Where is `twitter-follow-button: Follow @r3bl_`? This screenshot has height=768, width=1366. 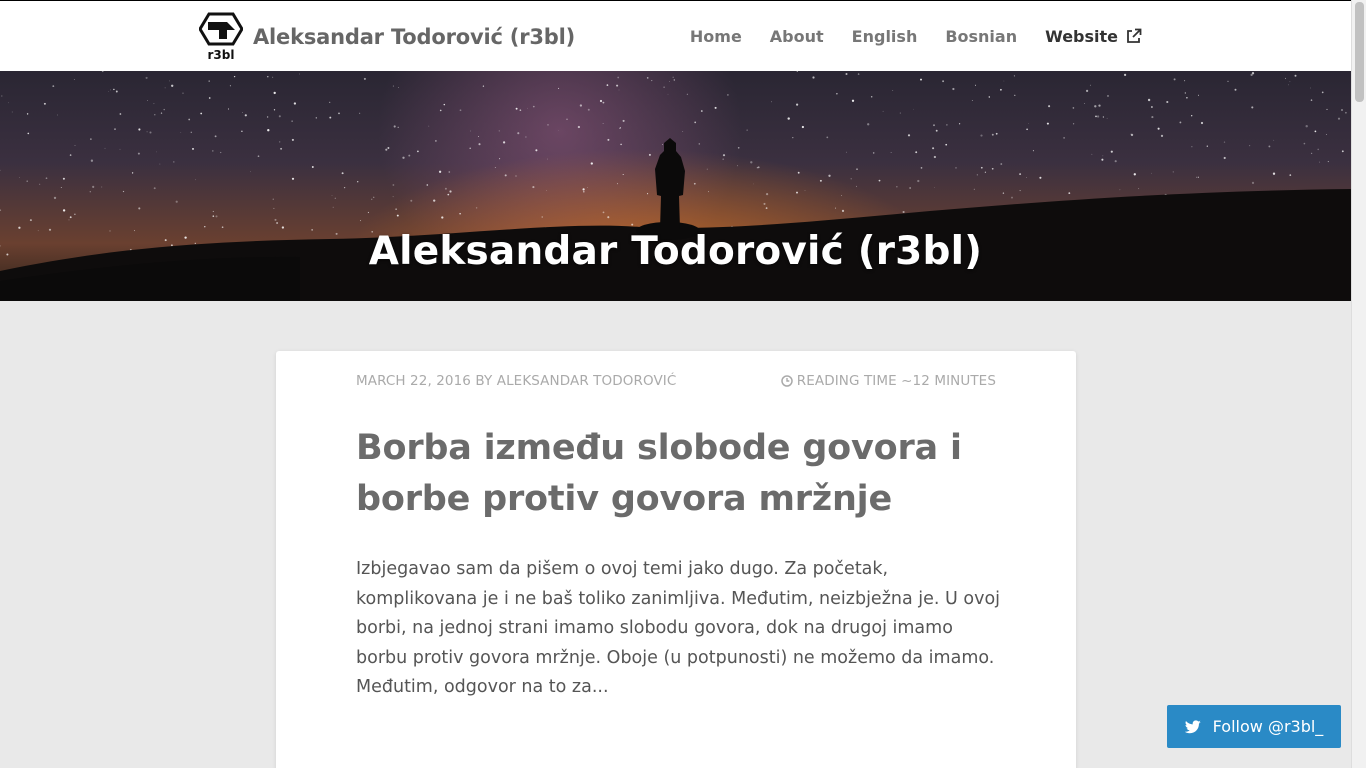 twitter-follow-button: Follow @r3bl_ is located at coordinates (1254, 726).